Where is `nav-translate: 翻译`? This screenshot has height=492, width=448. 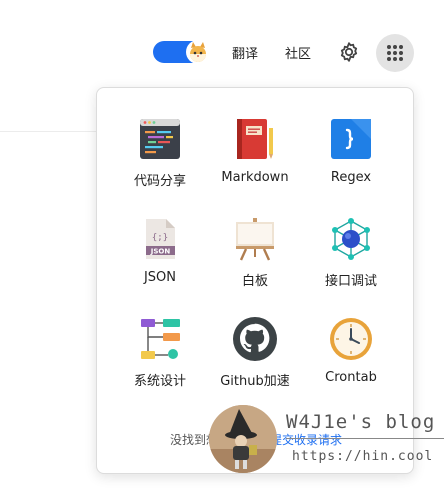
nav-translate: 翻译 is located at coordinates (245, 52).